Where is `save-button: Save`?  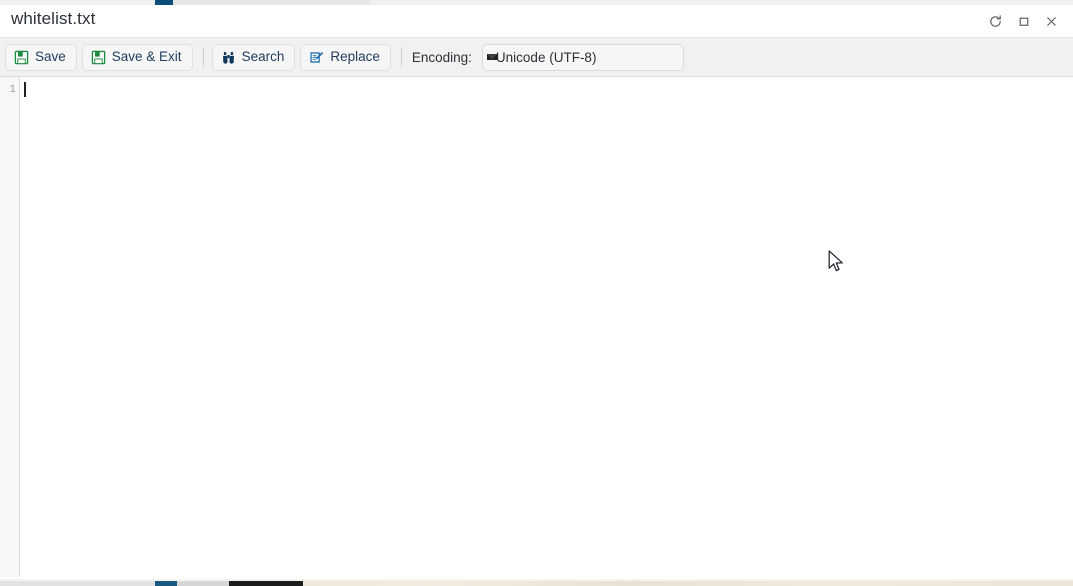 save-button: Save is located at coordinates (41, 57).